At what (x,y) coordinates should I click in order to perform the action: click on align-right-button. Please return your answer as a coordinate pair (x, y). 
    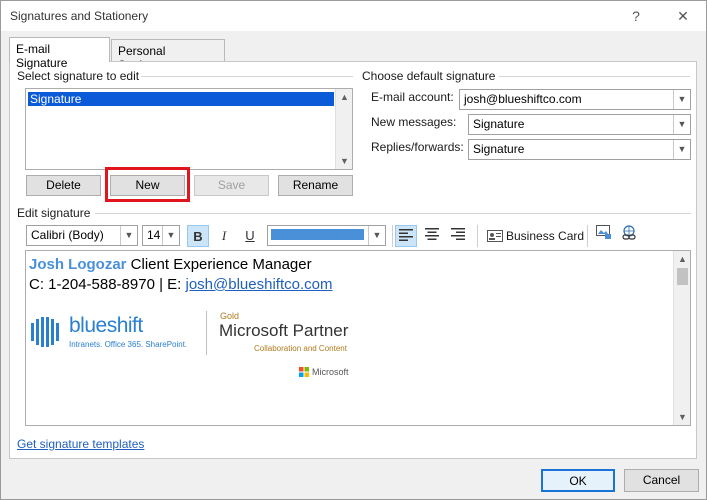
    Looking at the image, I should click on (458, 236).